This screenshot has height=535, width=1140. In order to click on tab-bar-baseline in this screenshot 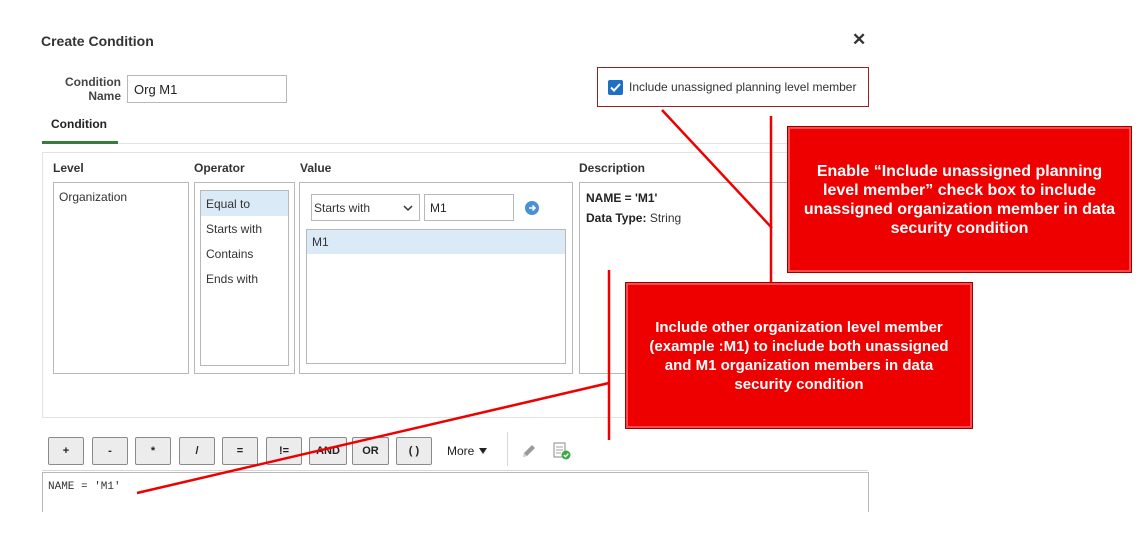, I will do `click(450, 143)`.